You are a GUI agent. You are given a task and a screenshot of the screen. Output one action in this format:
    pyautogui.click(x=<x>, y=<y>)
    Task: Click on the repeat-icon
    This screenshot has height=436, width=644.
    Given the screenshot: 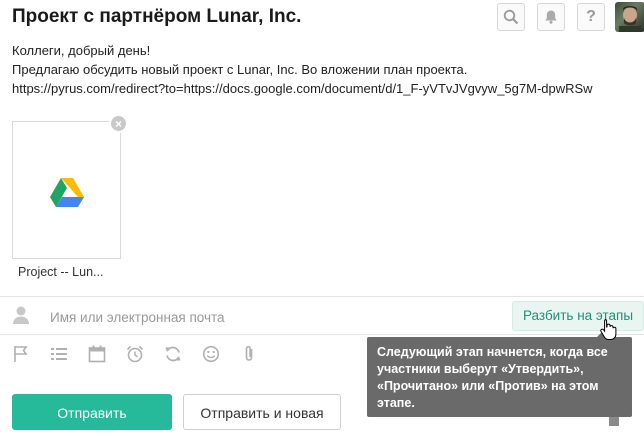 What is the action you would take?
    pyautogui.click(x=173, y=354)
    